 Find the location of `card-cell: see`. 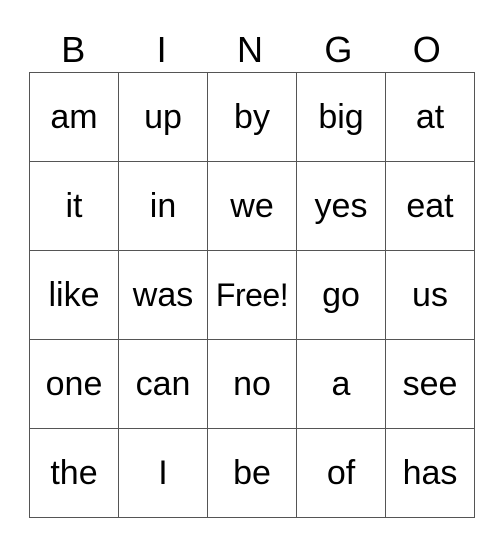

card-cell: see is located at coordinates (430, 384).